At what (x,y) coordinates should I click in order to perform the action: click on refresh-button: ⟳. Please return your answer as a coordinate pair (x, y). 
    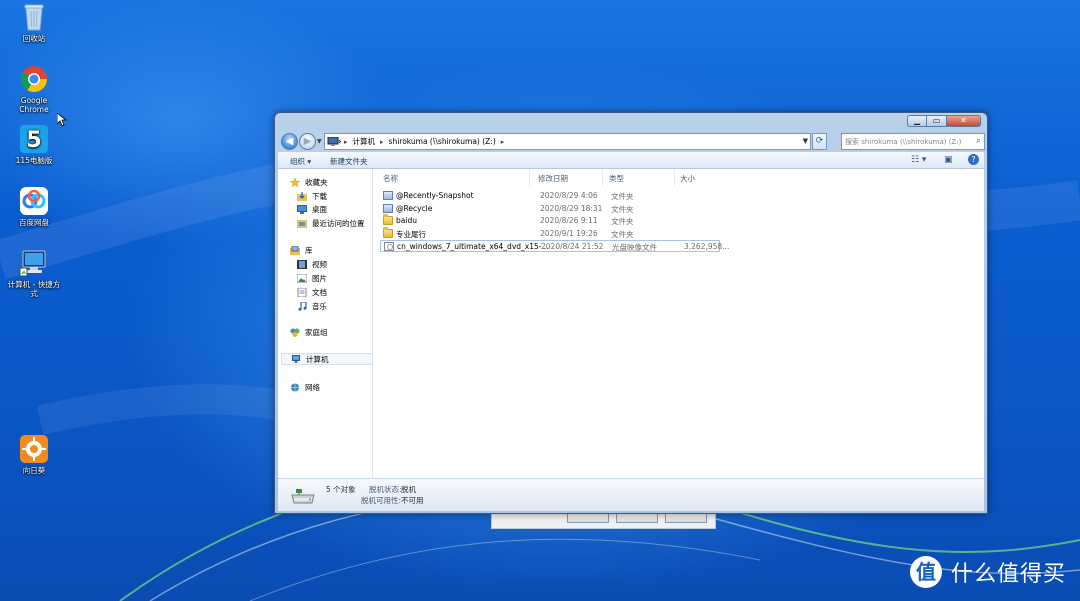
    Looking at the image, I should click on (819, 141).